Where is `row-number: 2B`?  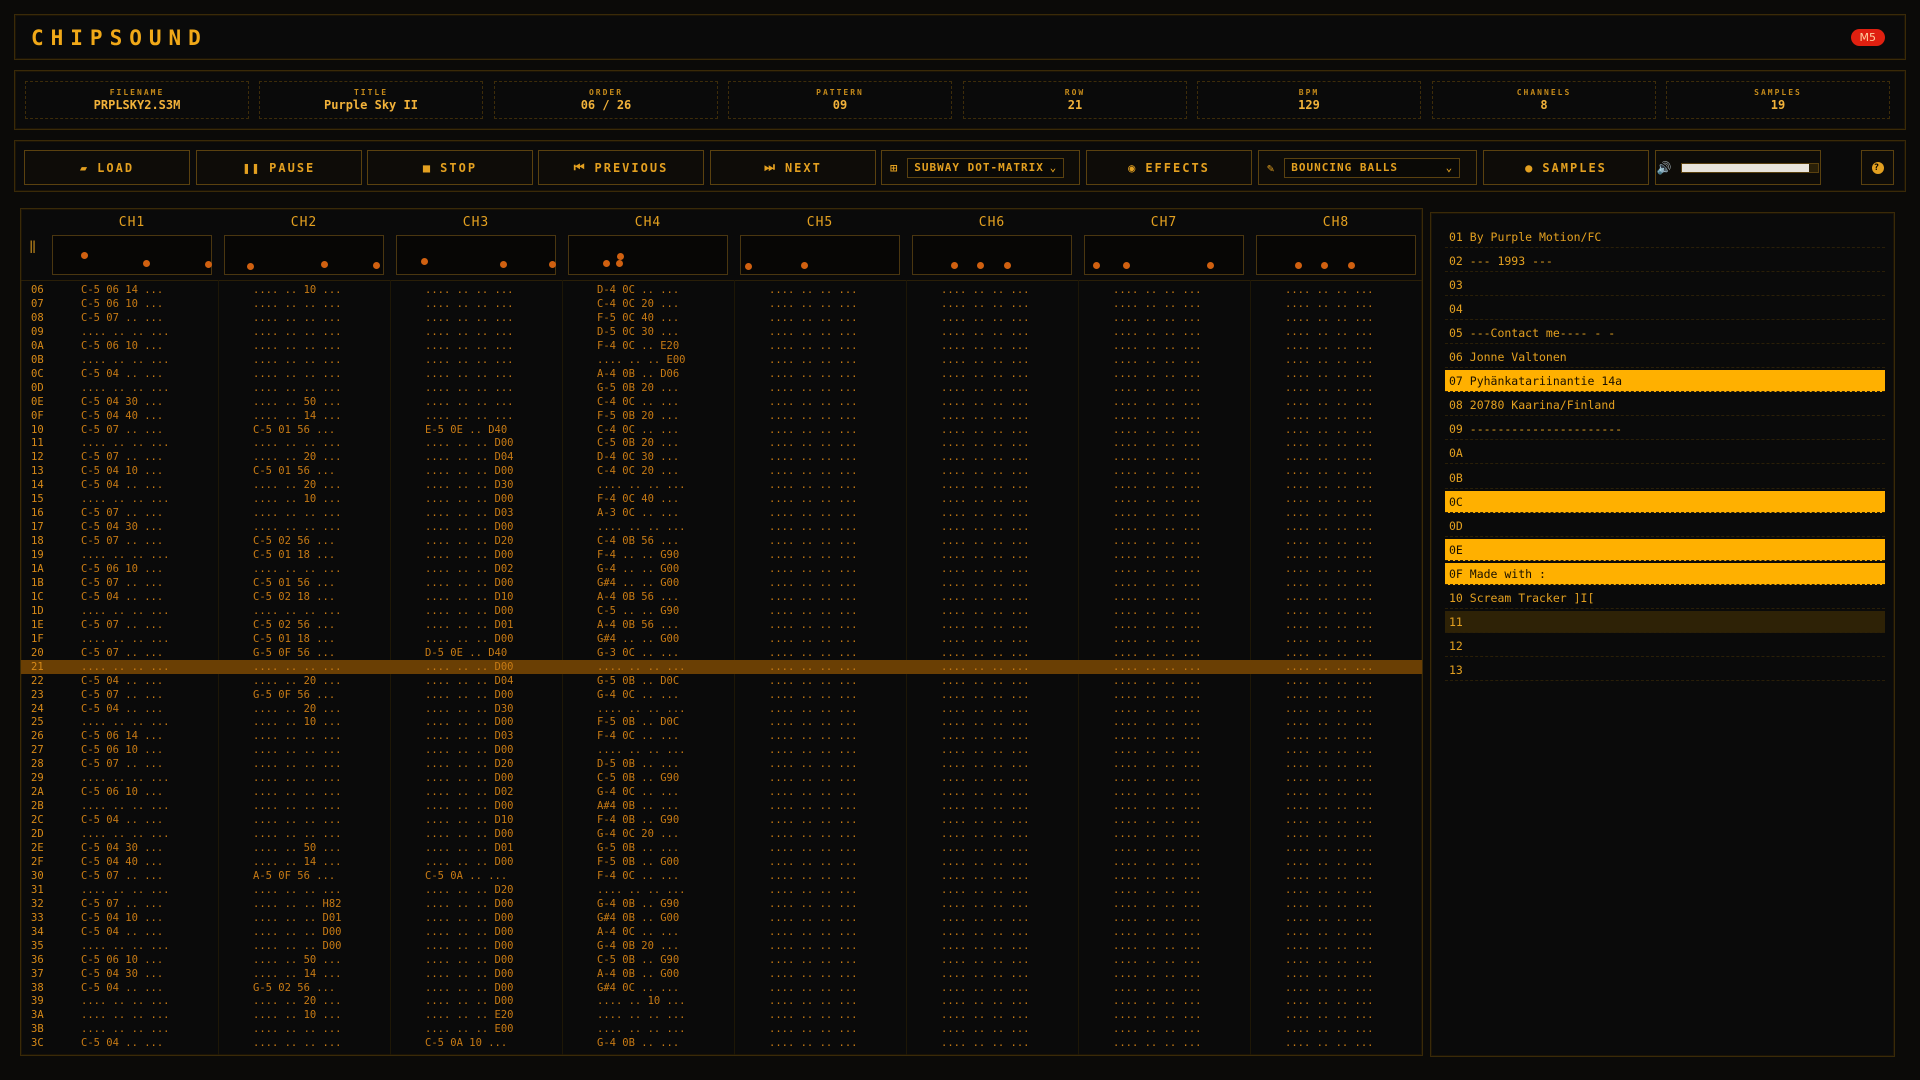 row-number: 2B is located at coordinates (37, 806).